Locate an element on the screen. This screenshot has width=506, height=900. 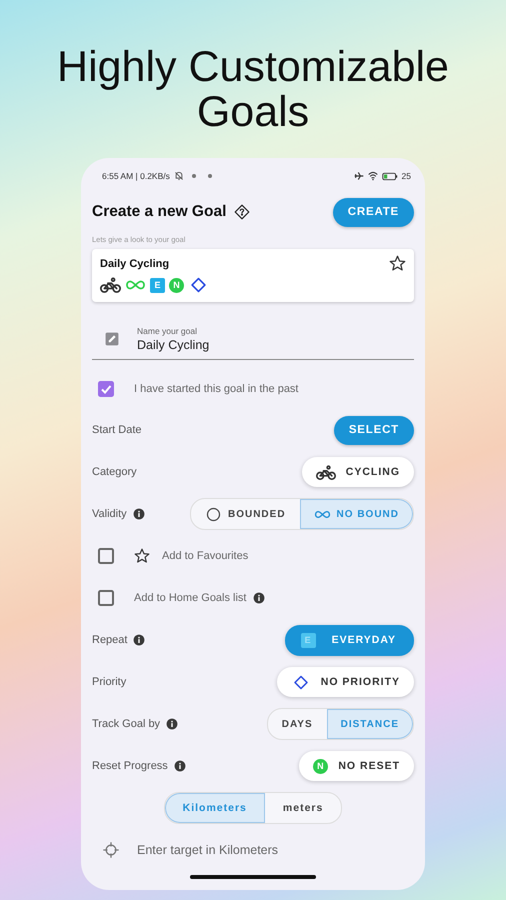
field-label: Repeat is located at coordinates (110, 640).